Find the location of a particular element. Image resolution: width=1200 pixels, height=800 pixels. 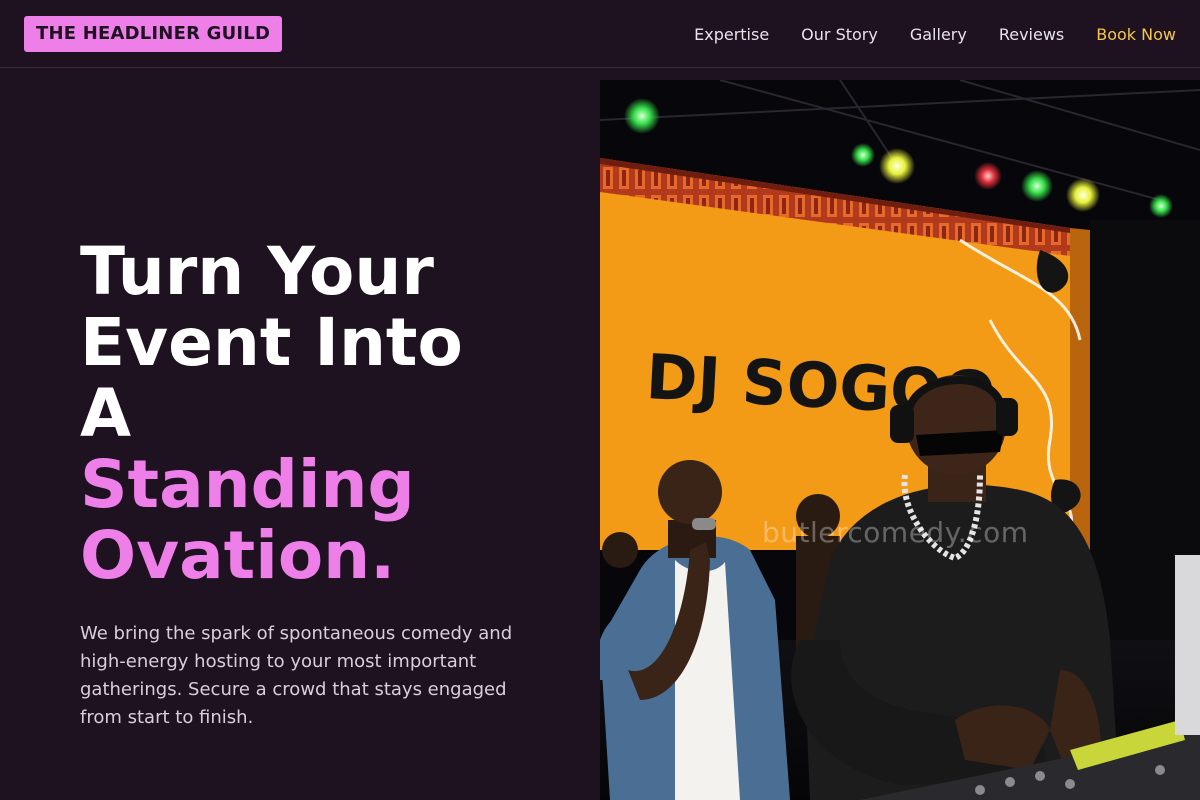

headline-accent-line-2: Ovation. is located at coordinates (238, 555).